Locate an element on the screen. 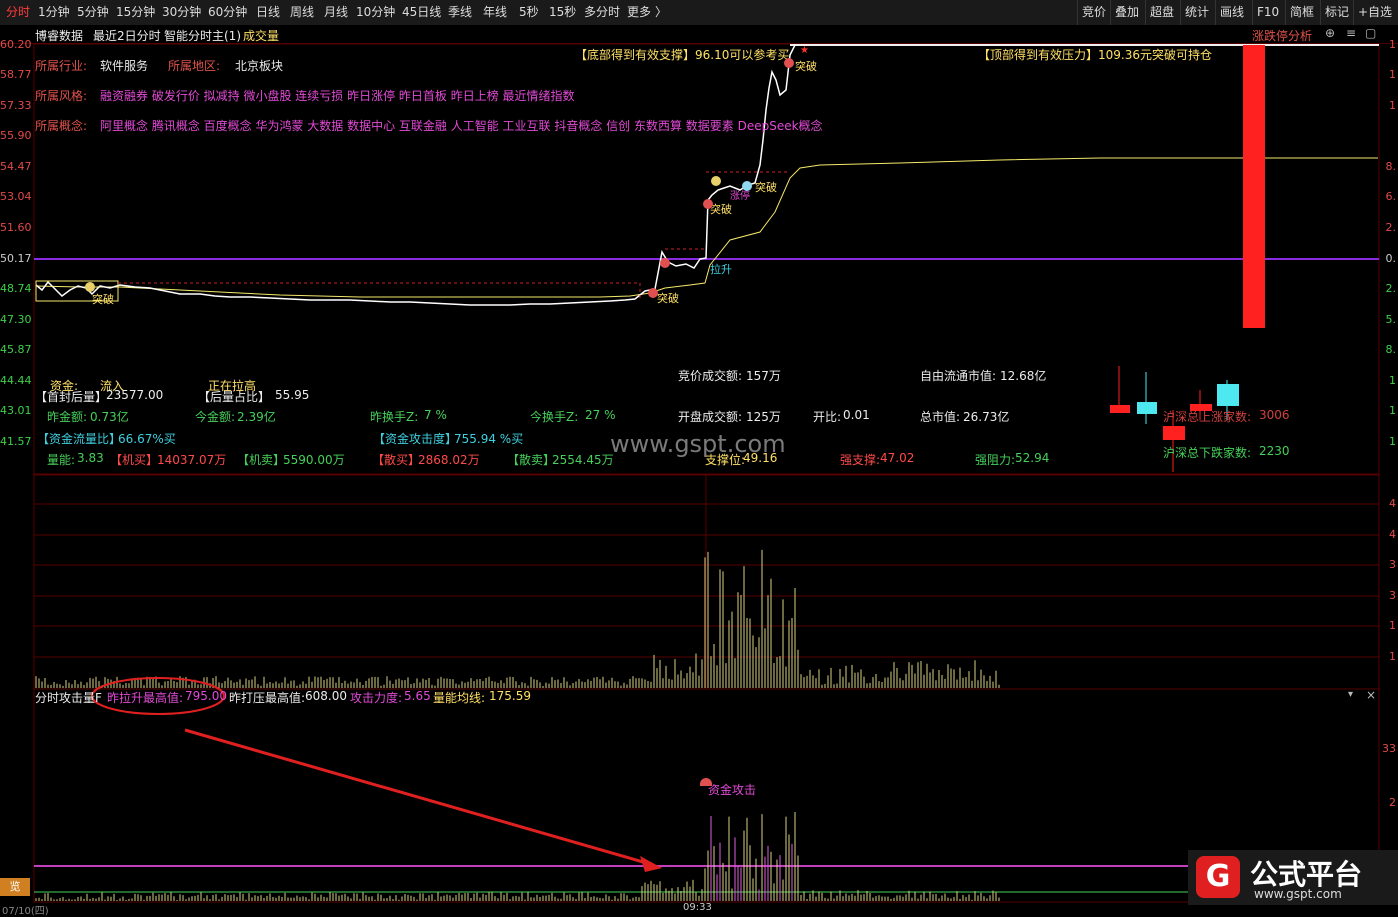  first-seal-value: 23577.00 is located at coordinates (135, 395).